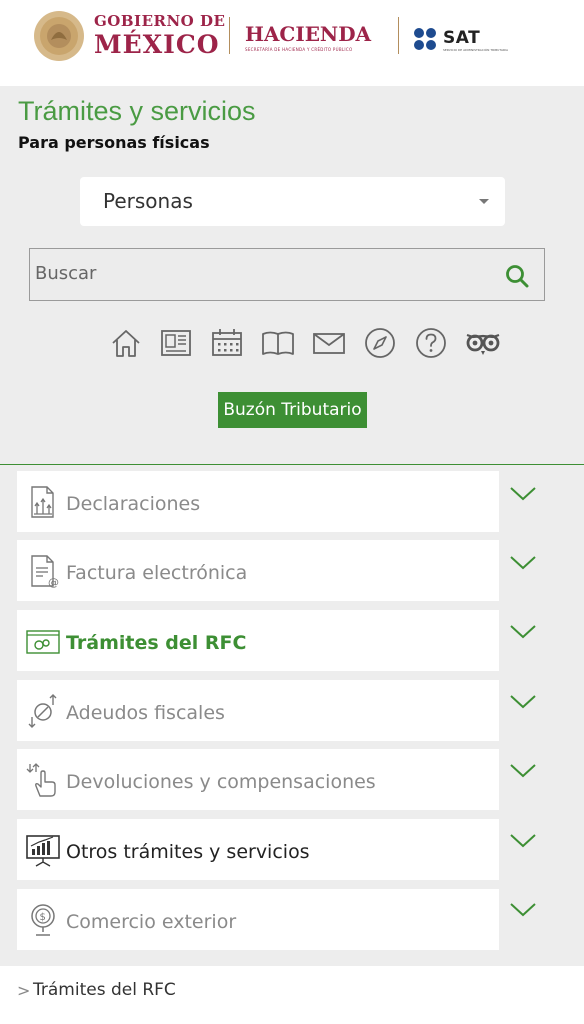 This screenshot has height=1024, width=584. I want to click on audience-select: Personas, so click(292, 201).